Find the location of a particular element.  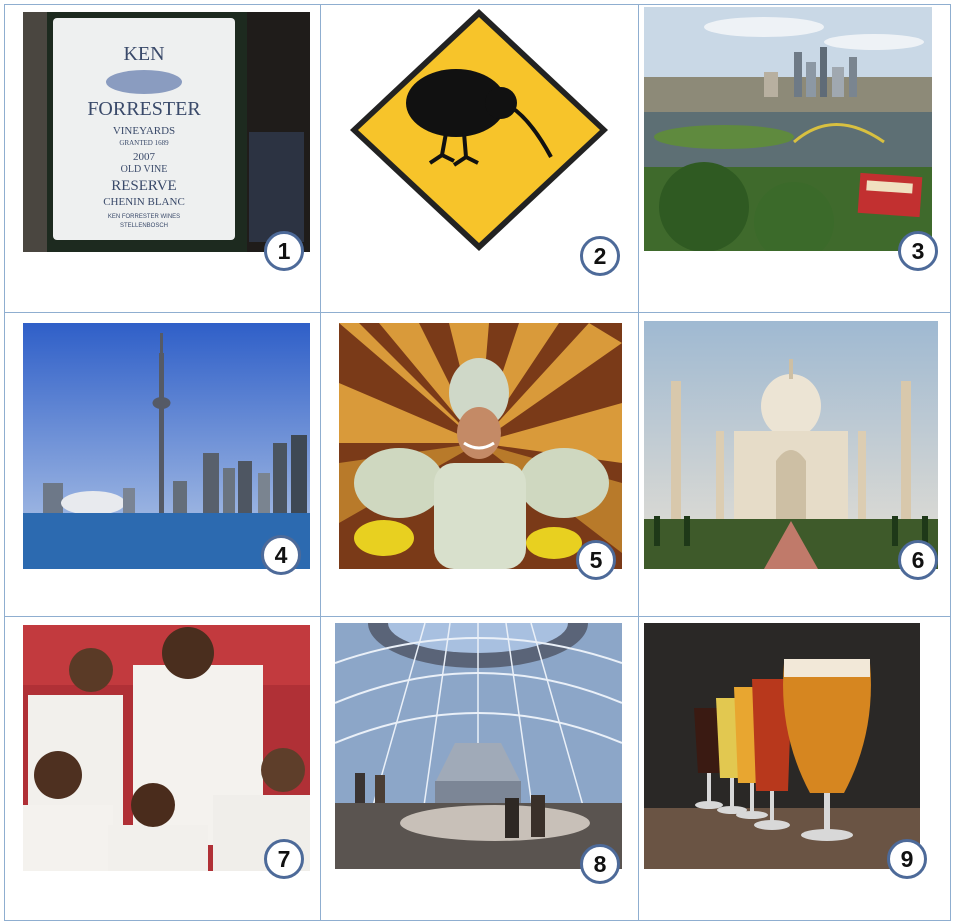

tile-9: 9 is located at coordinates (795, 769).